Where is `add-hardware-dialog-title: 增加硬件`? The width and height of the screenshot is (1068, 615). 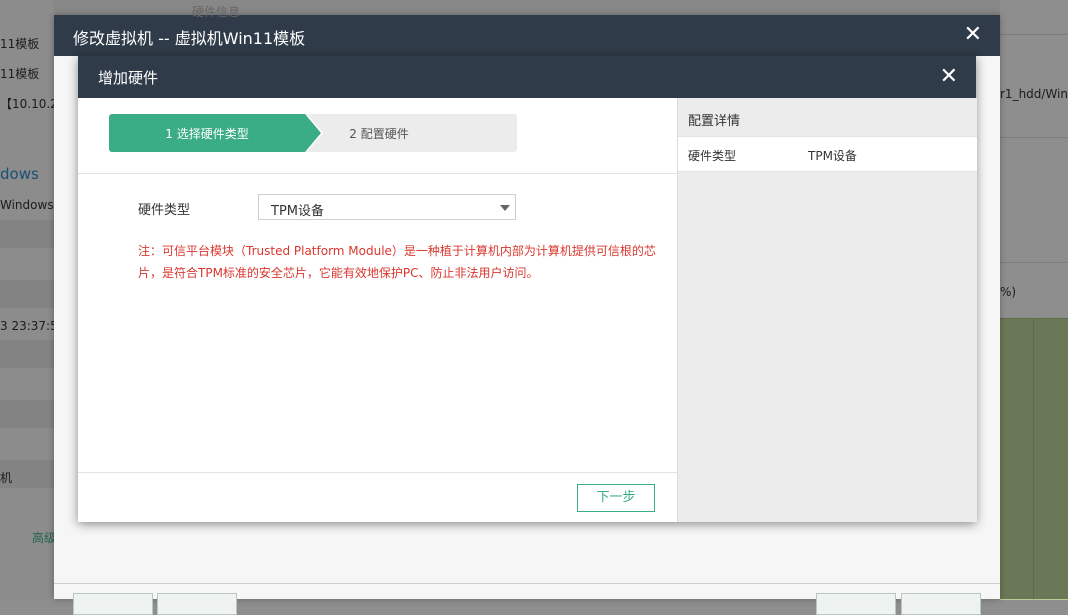
add-hardware-dialog-title: 增加硬件 is located at coordinates (128, 78).